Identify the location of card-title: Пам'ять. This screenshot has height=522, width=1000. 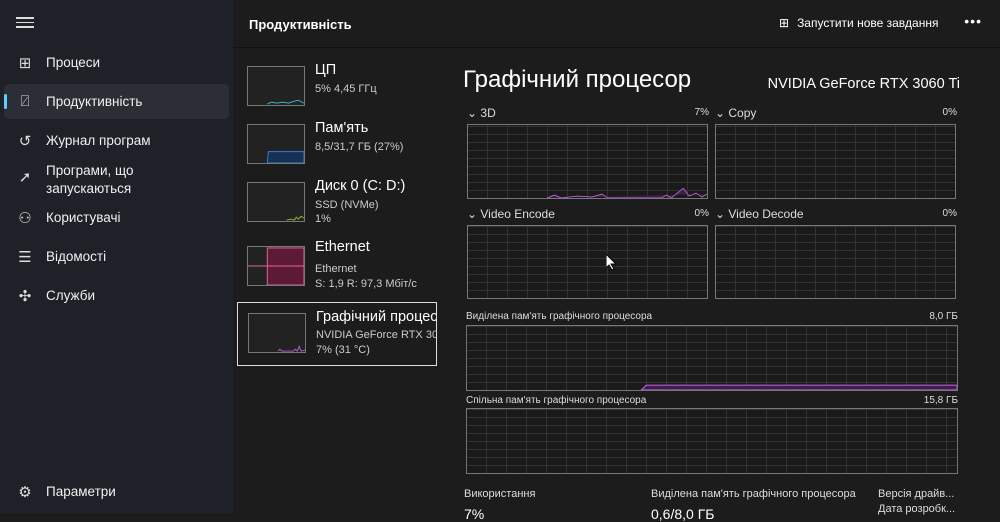
(342, 128).